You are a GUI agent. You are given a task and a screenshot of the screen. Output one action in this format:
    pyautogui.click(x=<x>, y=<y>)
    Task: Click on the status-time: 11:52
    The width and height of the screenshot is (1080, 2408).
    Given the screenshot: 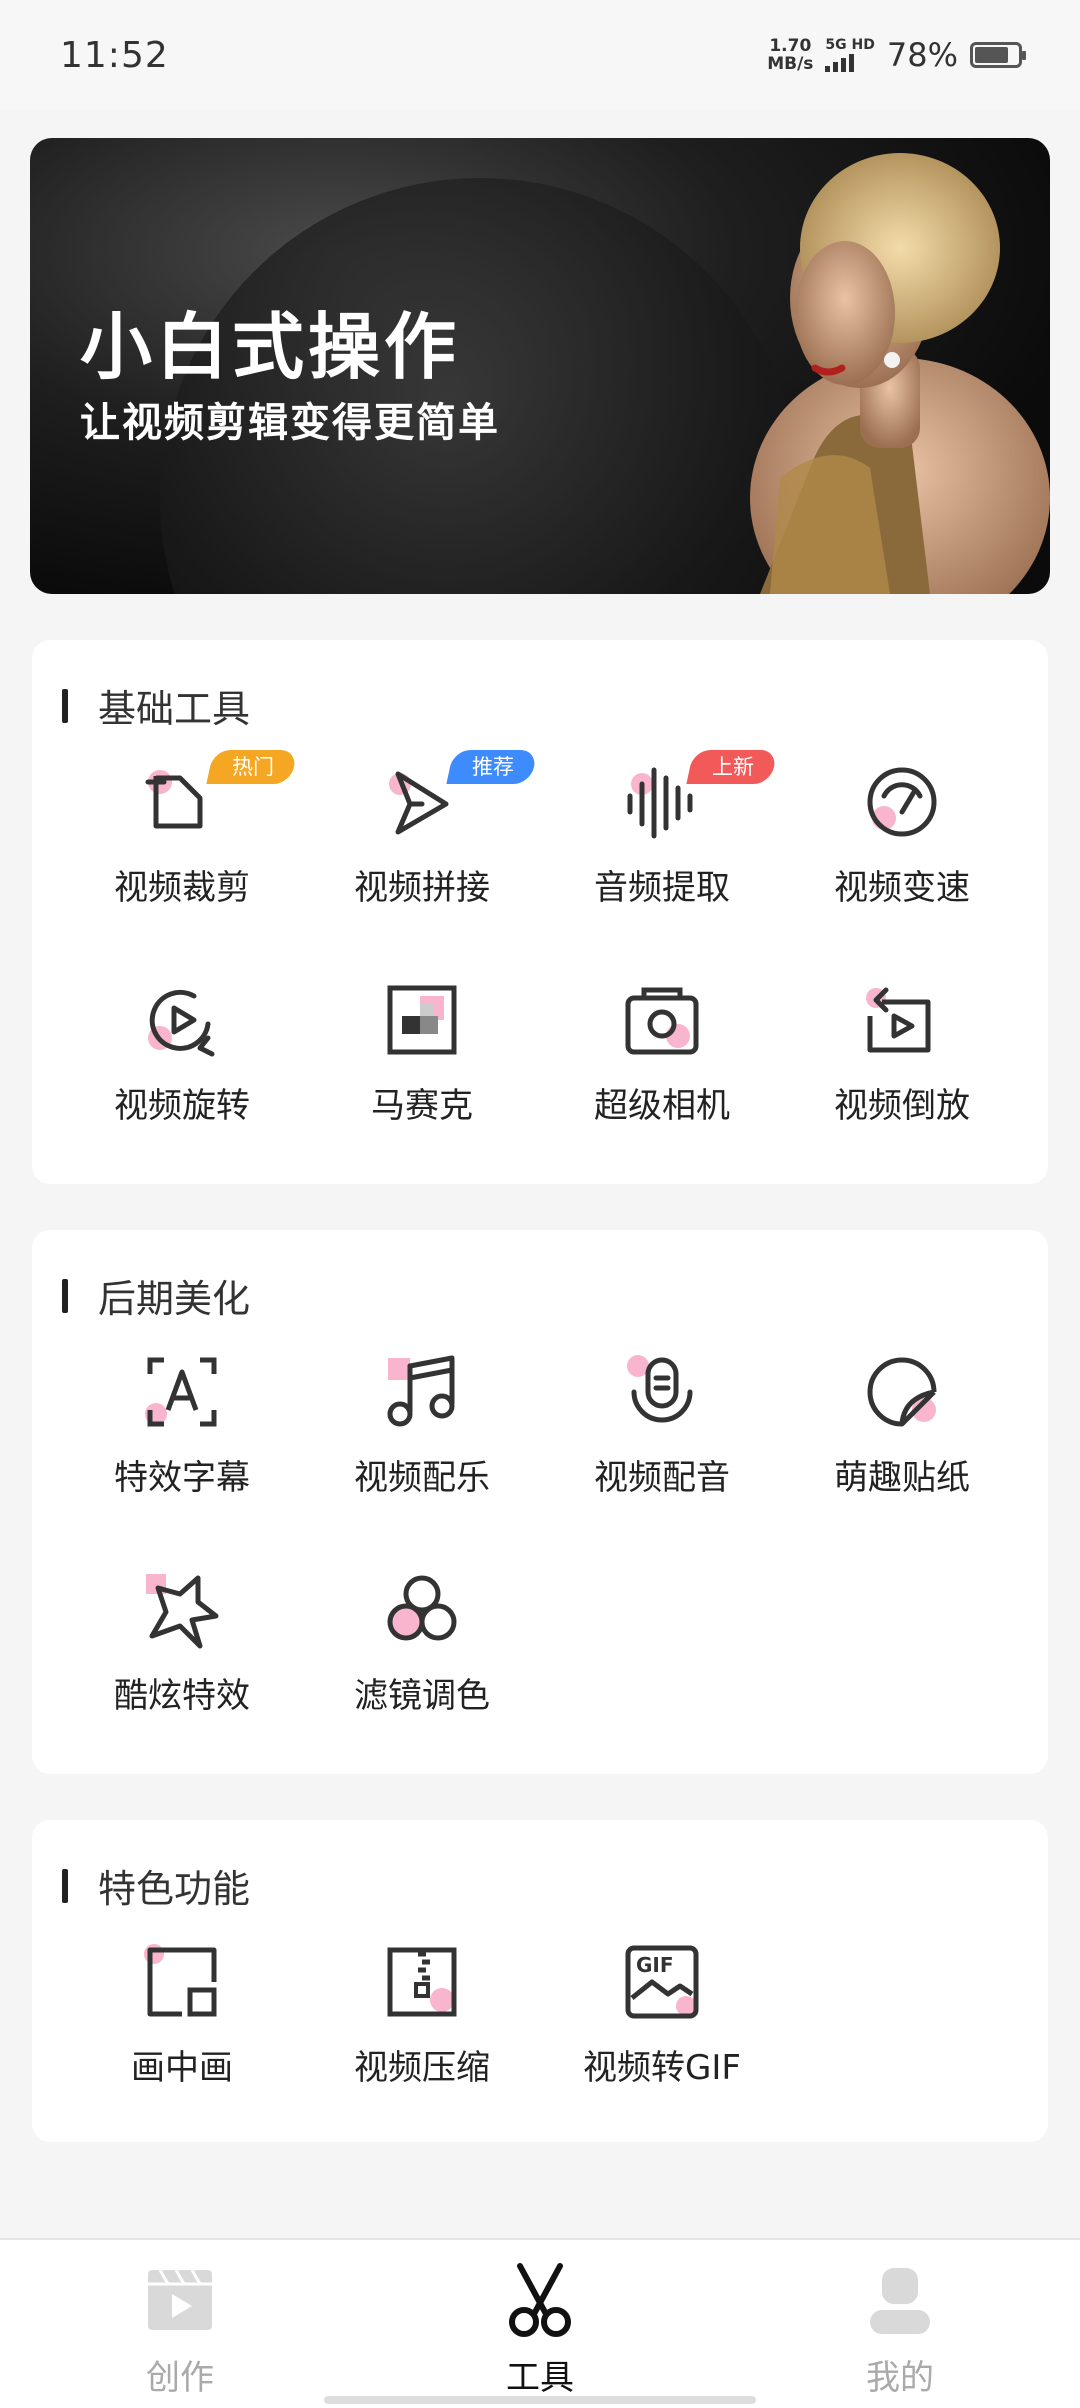 What is the action you would take?
    pyautogui.click(x=114, y=55)
    